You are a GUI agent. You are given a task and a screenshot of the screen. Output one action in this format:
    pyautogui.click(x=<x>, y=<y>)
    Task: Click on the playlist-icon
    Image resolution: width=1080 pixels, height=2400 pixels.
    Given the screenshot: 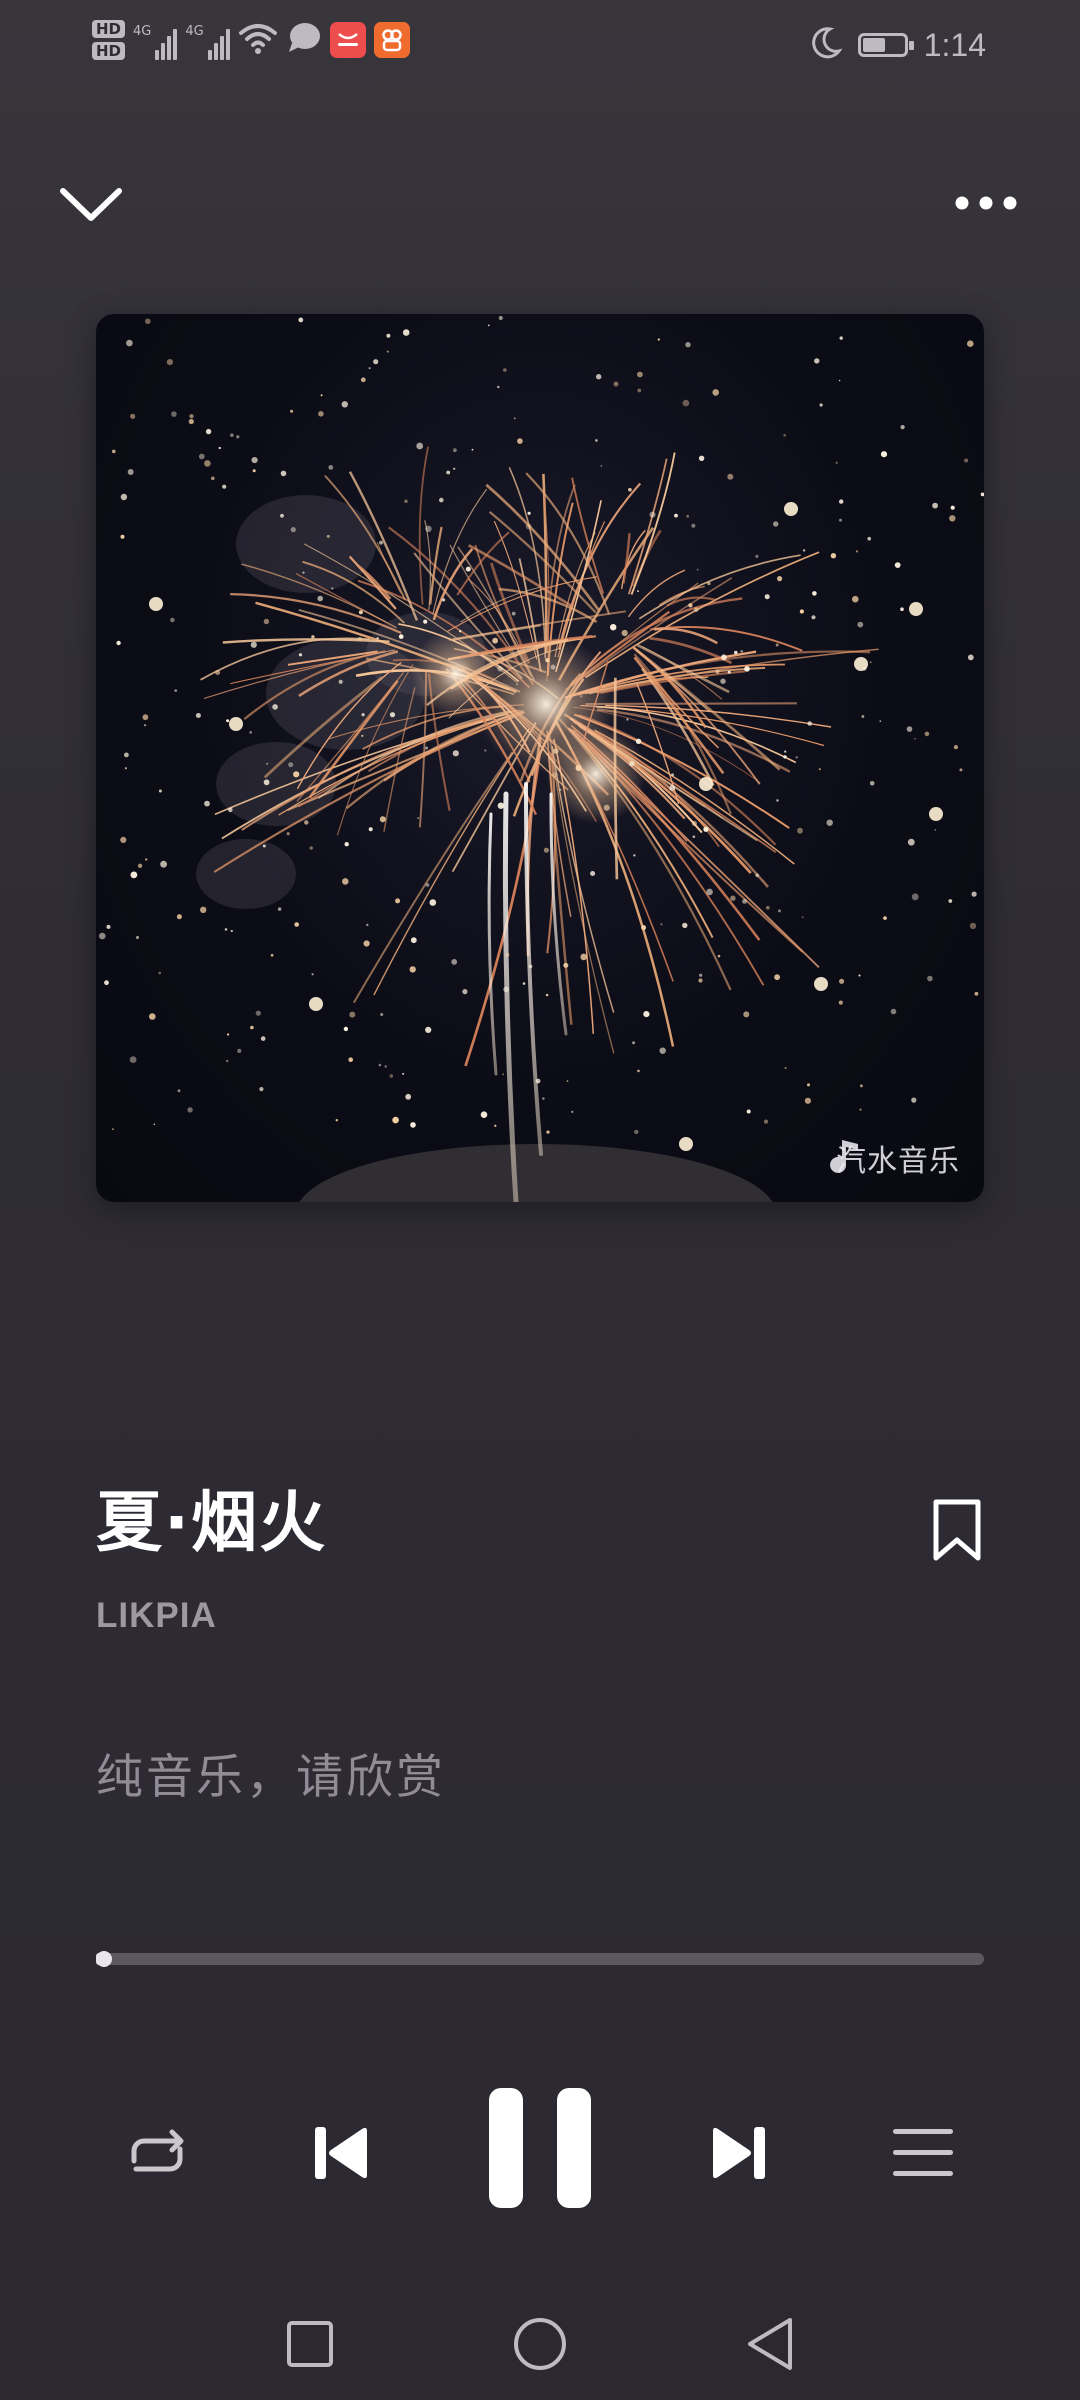 What is the action you would take?
    pyautogui.click(x=923, y=2155)
    